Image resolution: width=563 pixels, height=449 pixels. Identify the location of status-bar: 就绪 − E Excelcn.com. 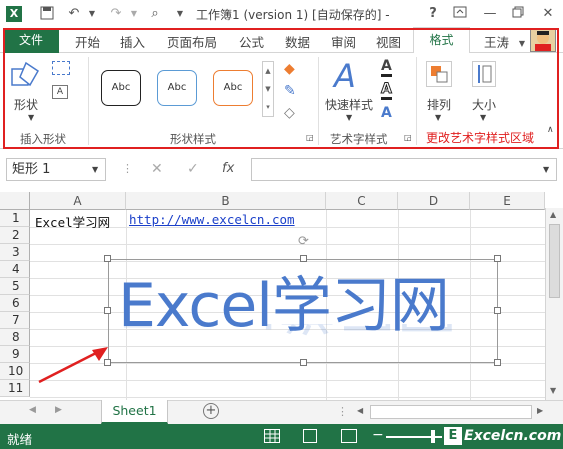
(281, 436).